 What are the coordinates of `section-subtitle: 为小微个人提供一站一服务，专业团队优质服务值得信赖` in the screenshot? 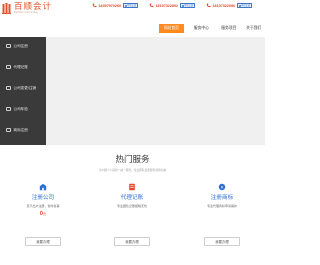 It's located at (132, 170).